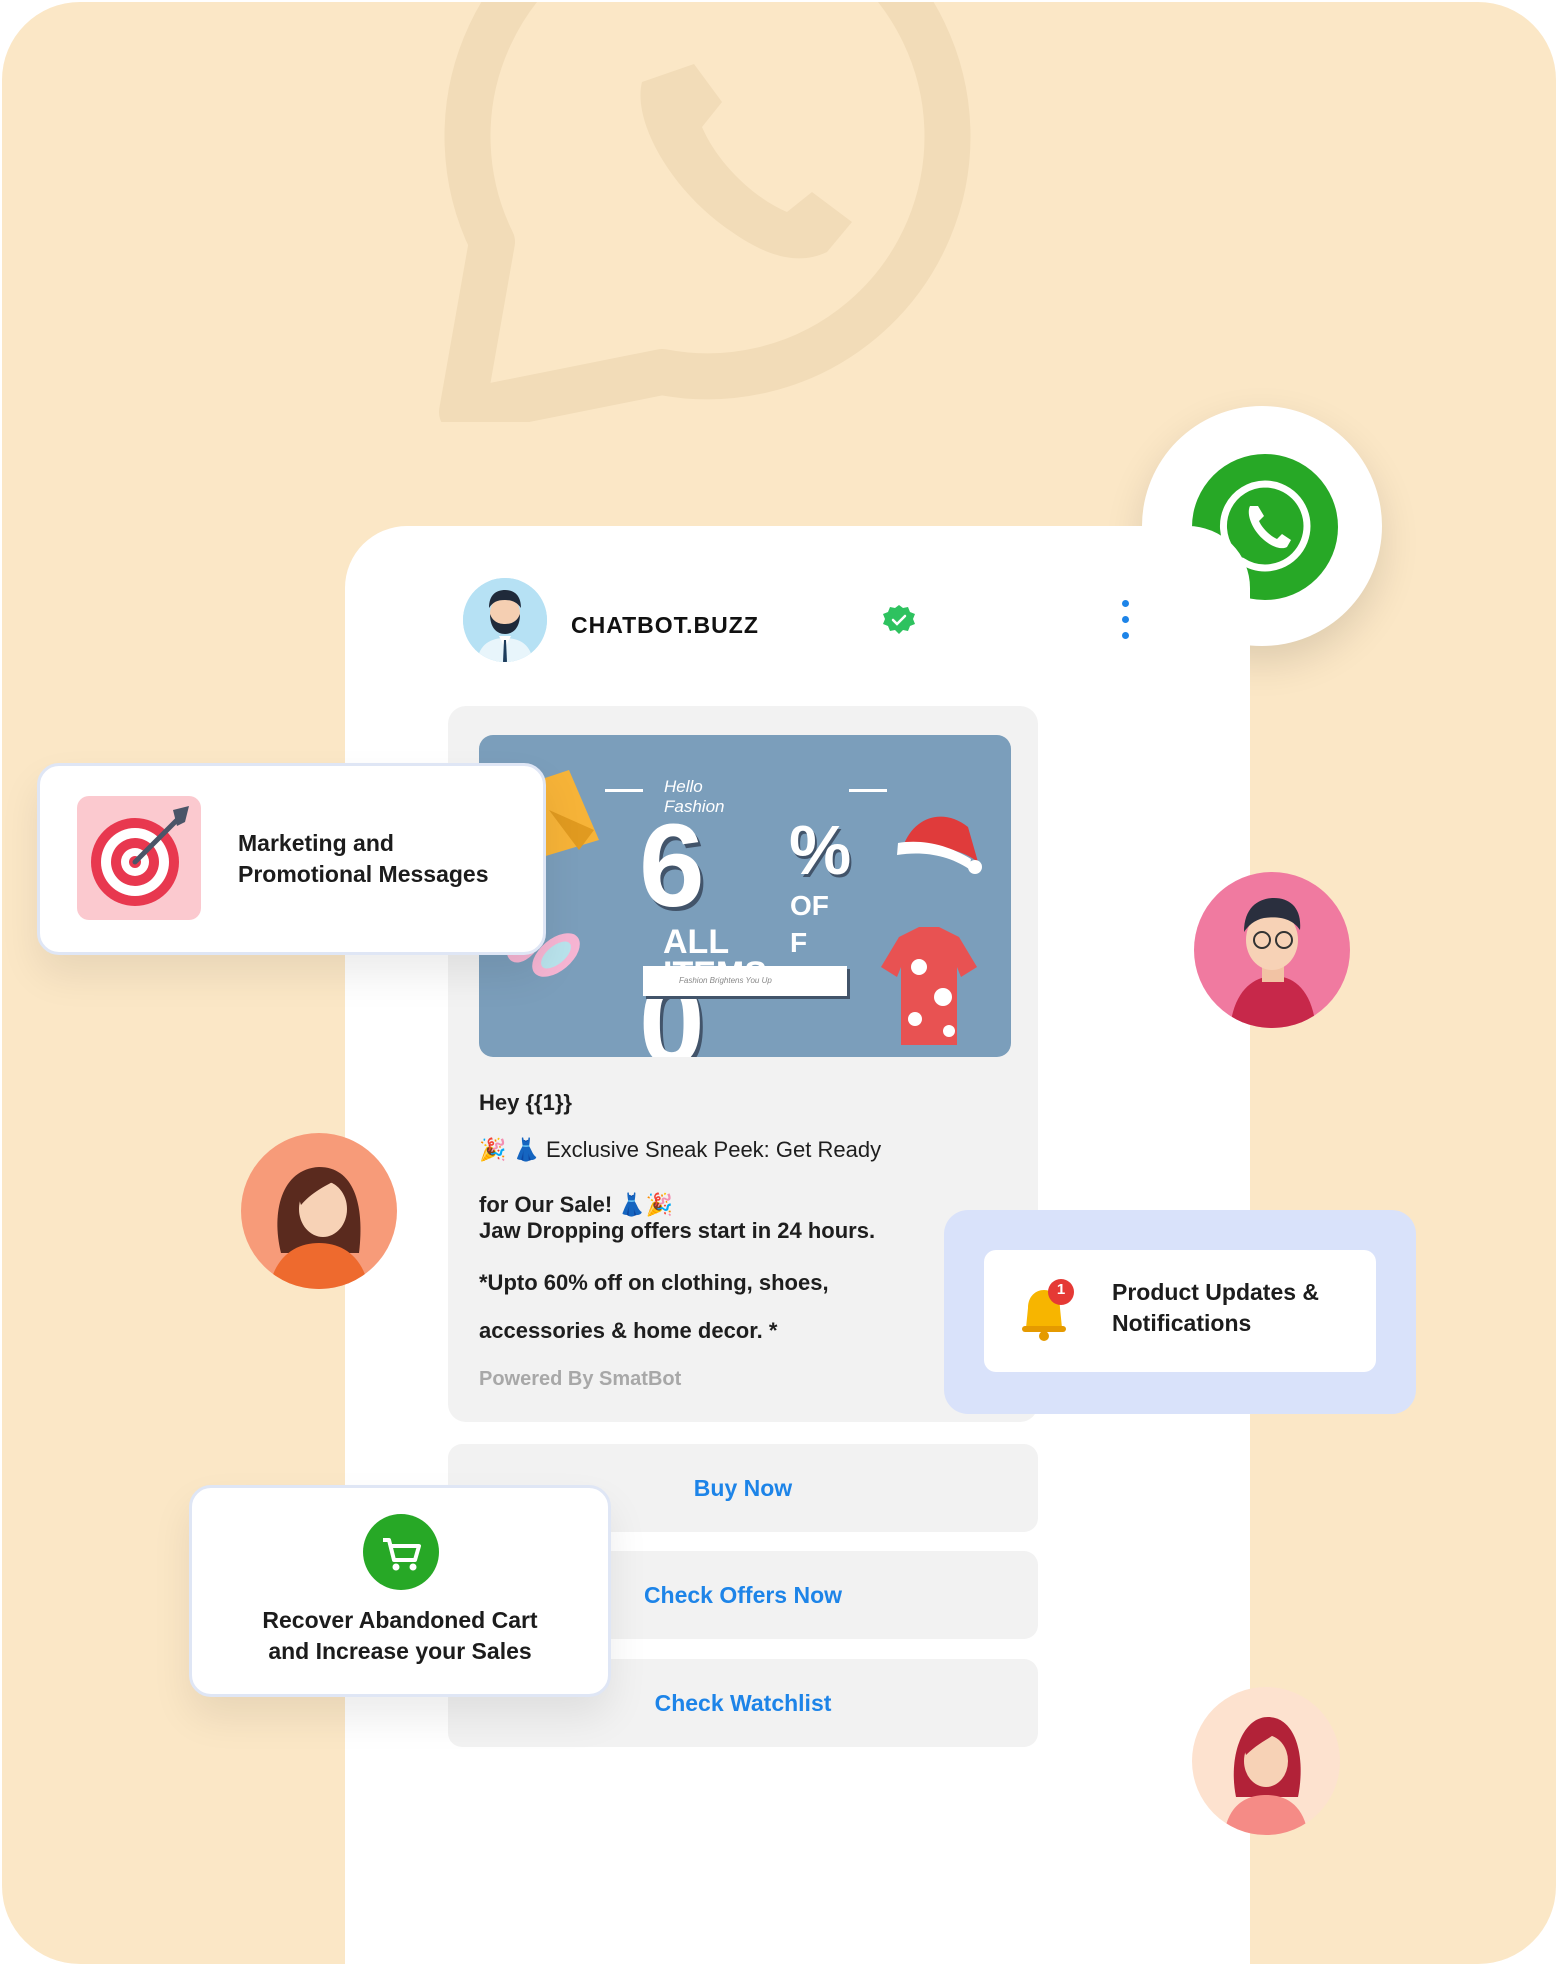  Describe the element at coordinates (725, 980) in the screenshot. I see `banner-tagline: Fashion Brightens You Up` at that location.